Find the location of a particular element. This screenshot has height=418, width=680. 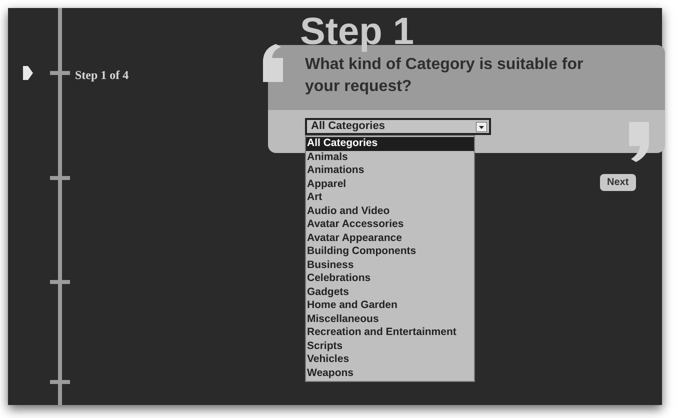

question-text: What kind of Category is suitable for your request? is located at coordinates (444, 76).